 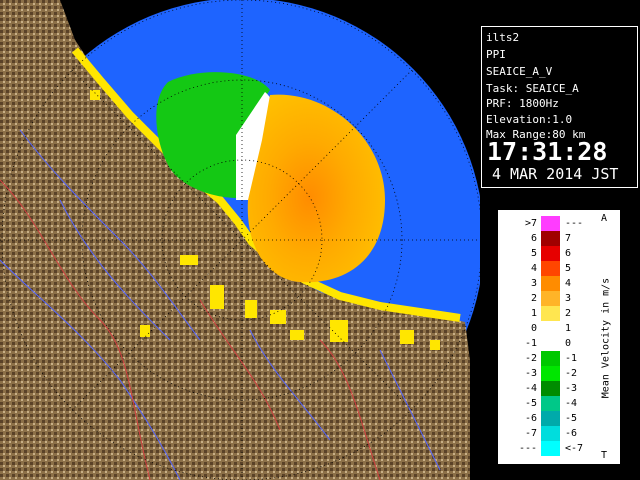 I want to click on scan-type: PPI, so click(x=496, y=54).